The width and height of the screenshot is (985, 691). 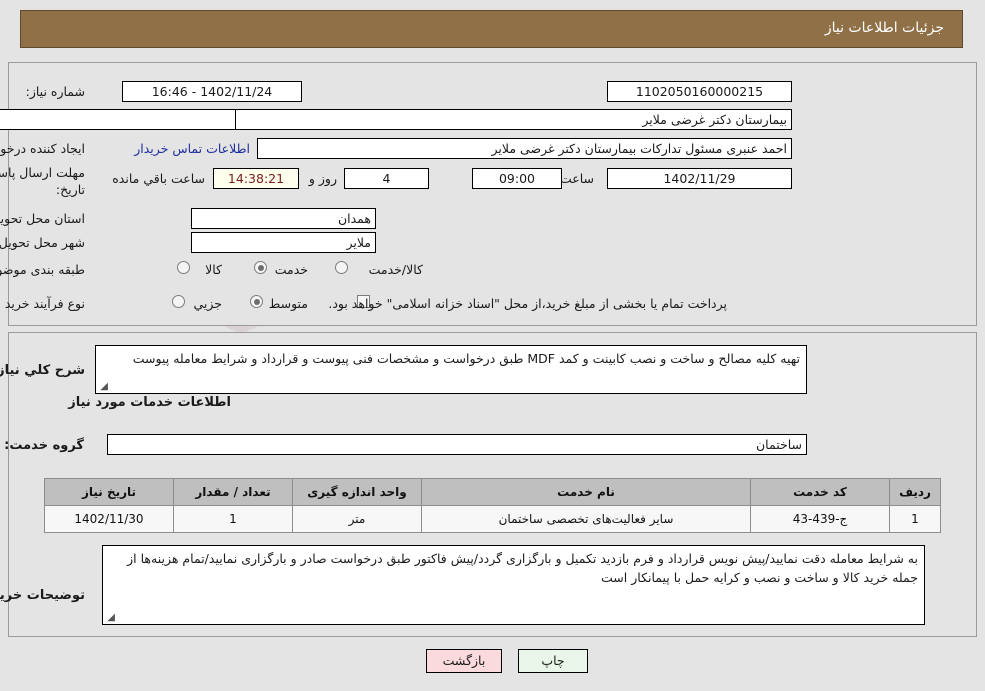 I want to click on td-qty: 1, so click(x=233, y=519).